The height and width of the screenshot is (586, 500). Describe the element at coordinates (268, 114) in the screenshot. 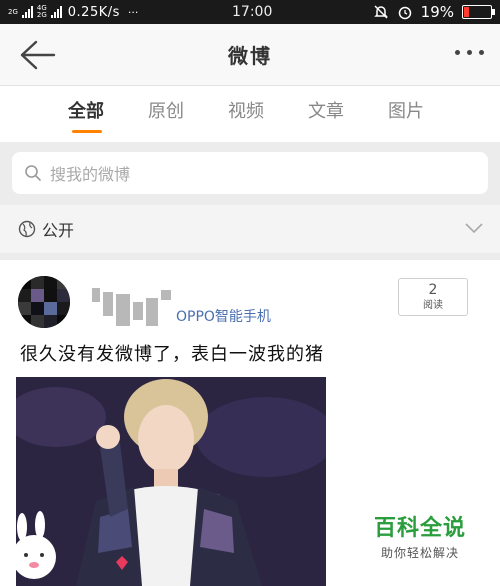

I see `tab-video: 视频` at that location.